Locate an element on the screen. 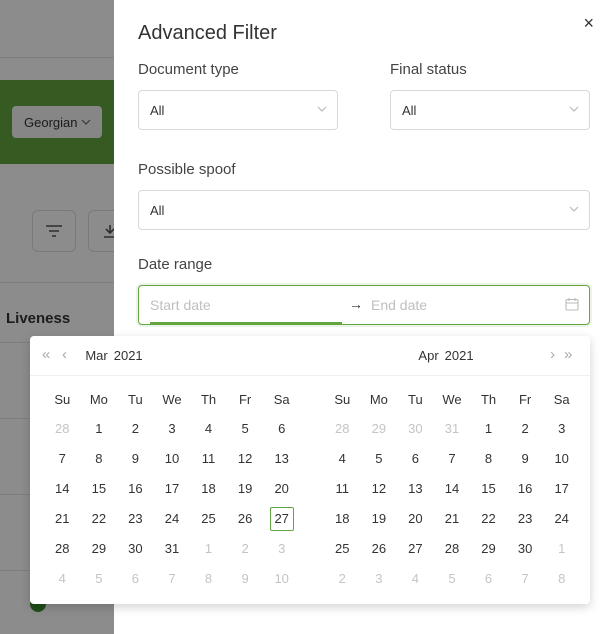  year-select-right: 2021 is located at coordinates (459, 355).